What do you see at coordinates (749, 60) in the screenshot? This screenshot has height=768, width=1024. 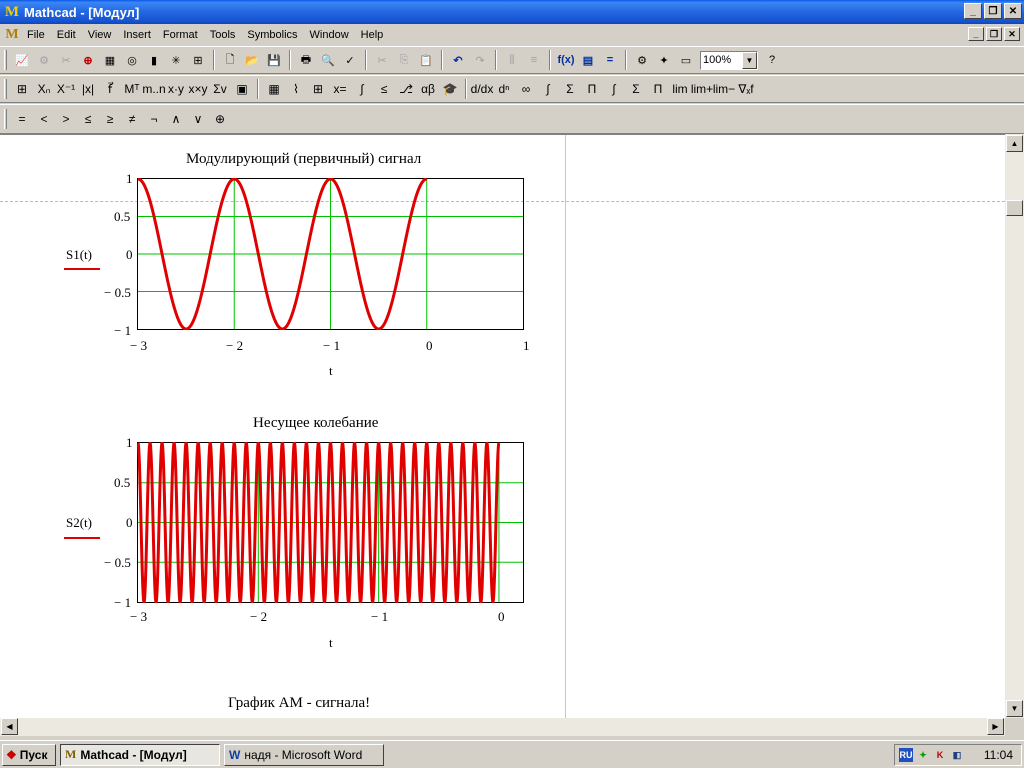 I see `chevron-down-icon: ▼` at bounding box center [749, 60].